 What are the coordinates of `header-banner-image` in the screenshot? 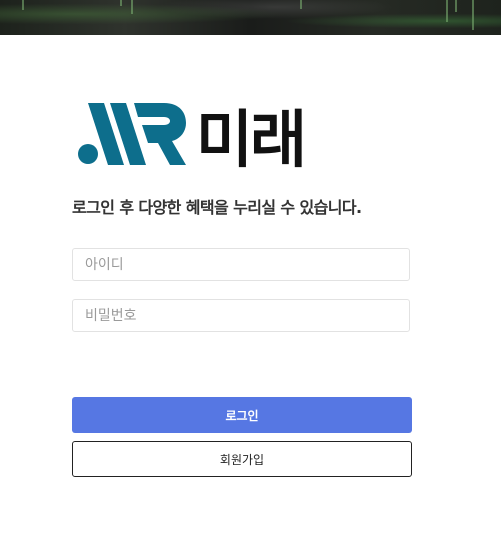 It's located at (250, 17).